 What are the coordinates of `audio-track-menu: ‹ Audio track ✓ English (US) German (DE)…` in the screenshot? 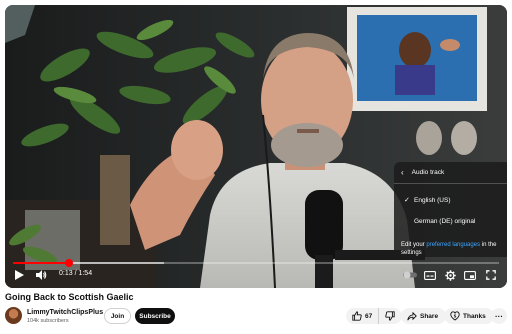 It's located at (450, 209).